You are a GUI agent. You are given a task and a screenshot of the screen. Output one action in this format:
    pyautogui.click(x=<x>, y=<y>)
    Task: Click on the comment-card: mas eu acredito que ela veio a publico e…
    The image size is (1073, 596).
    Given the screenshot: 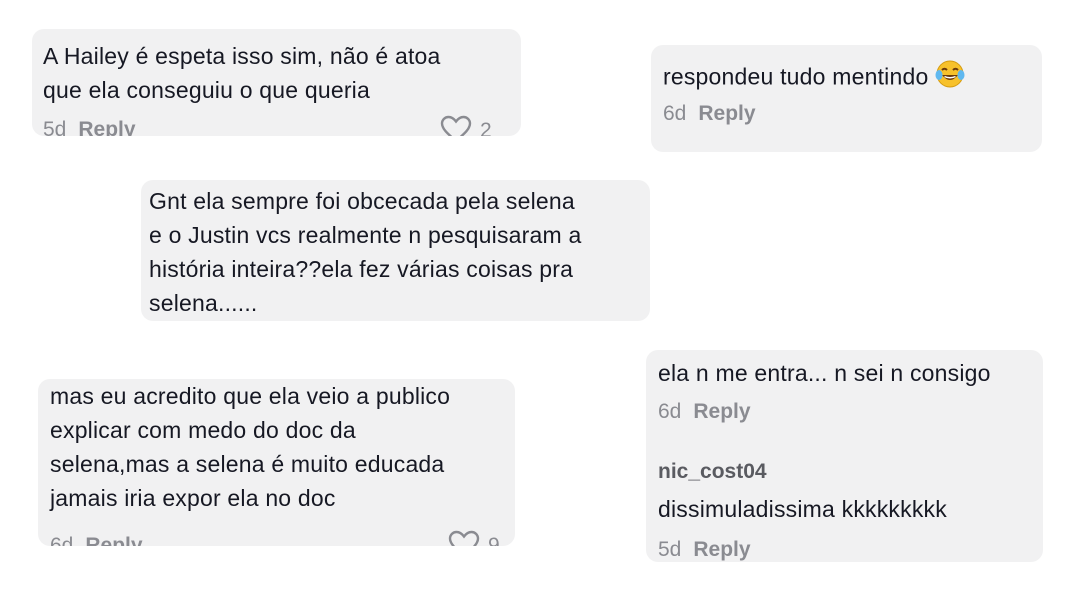 What is the action you would take?
    pyautogui.click(x=276, y=462)
    